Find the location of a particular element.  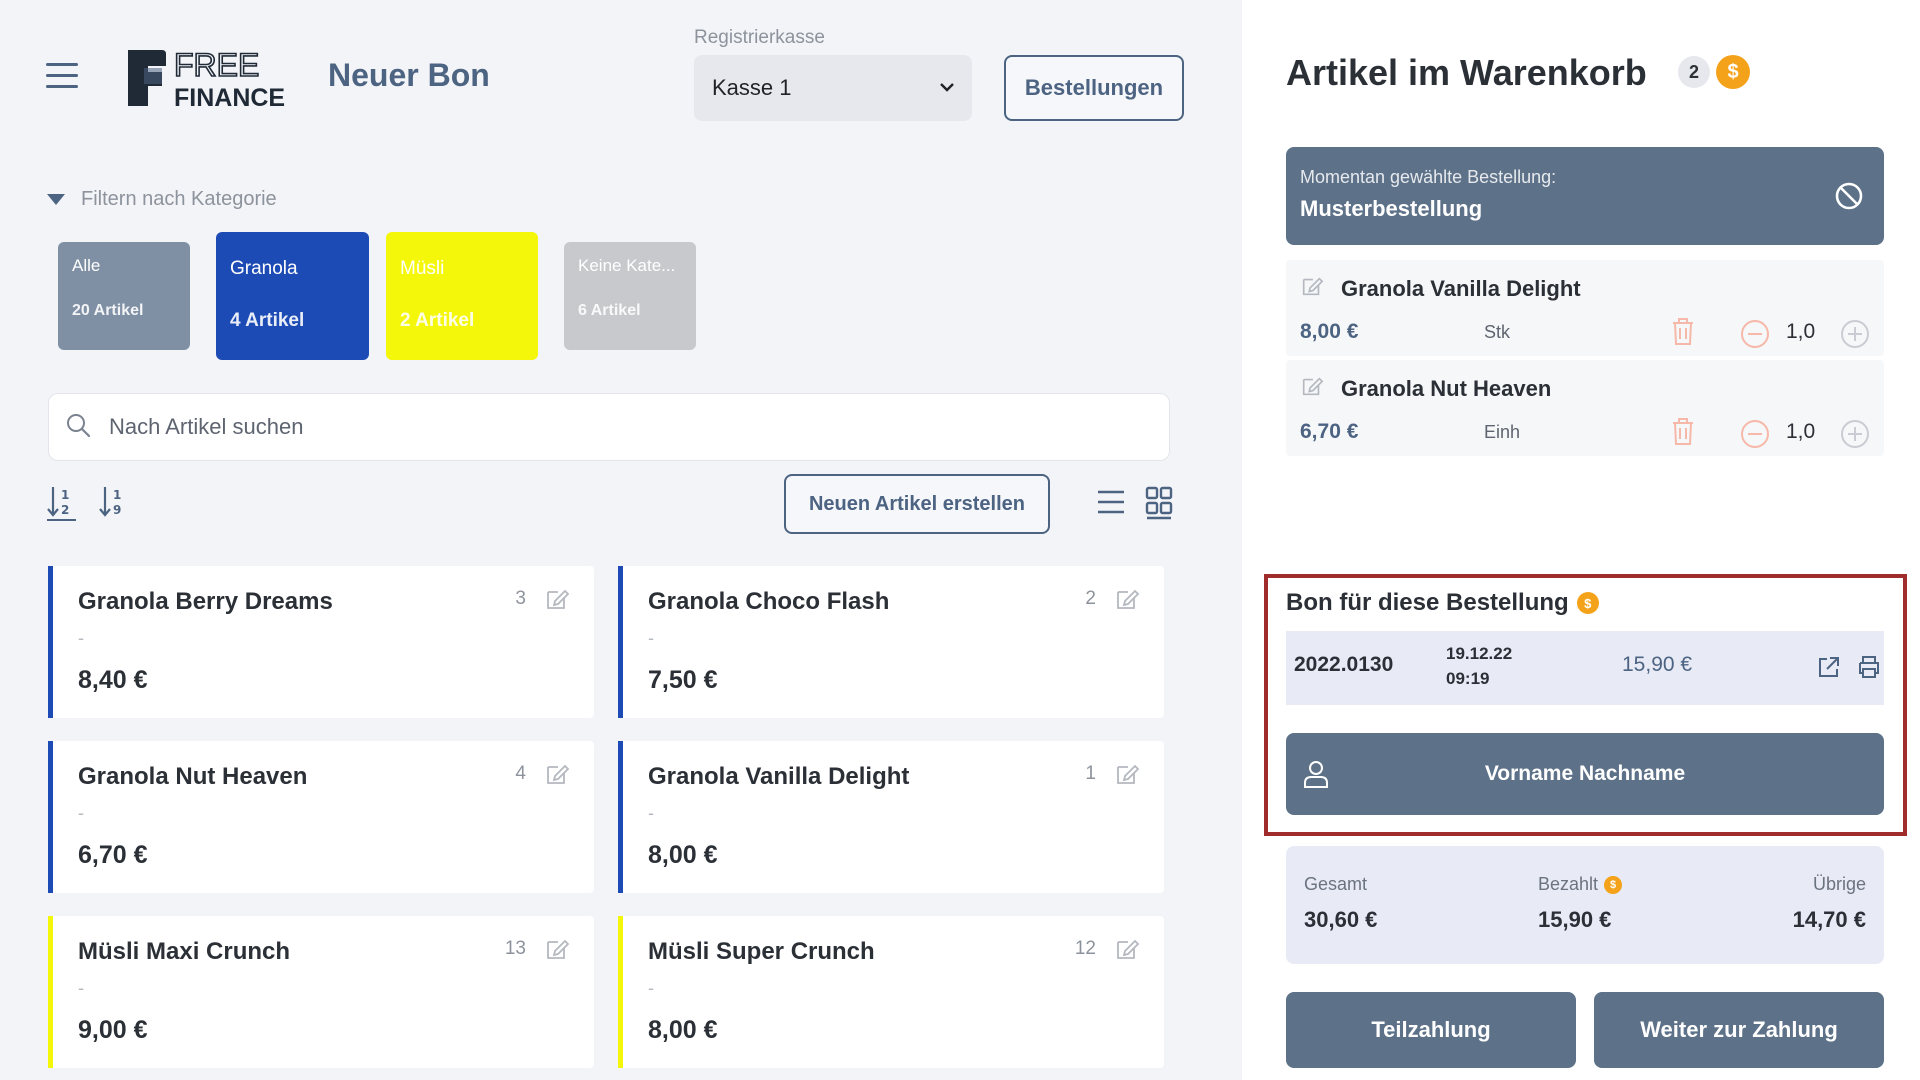

total-value: 30,60 € is located at coordinates (1341, 919).